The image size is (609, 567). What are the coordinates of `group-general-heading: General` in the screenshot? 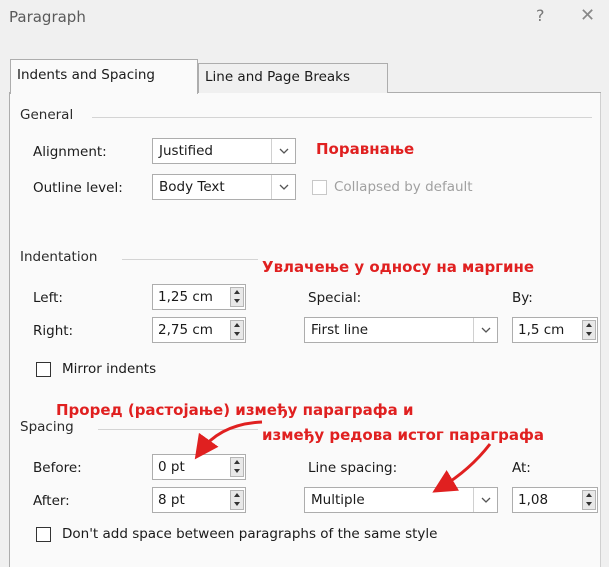 It's located at (47, 115).